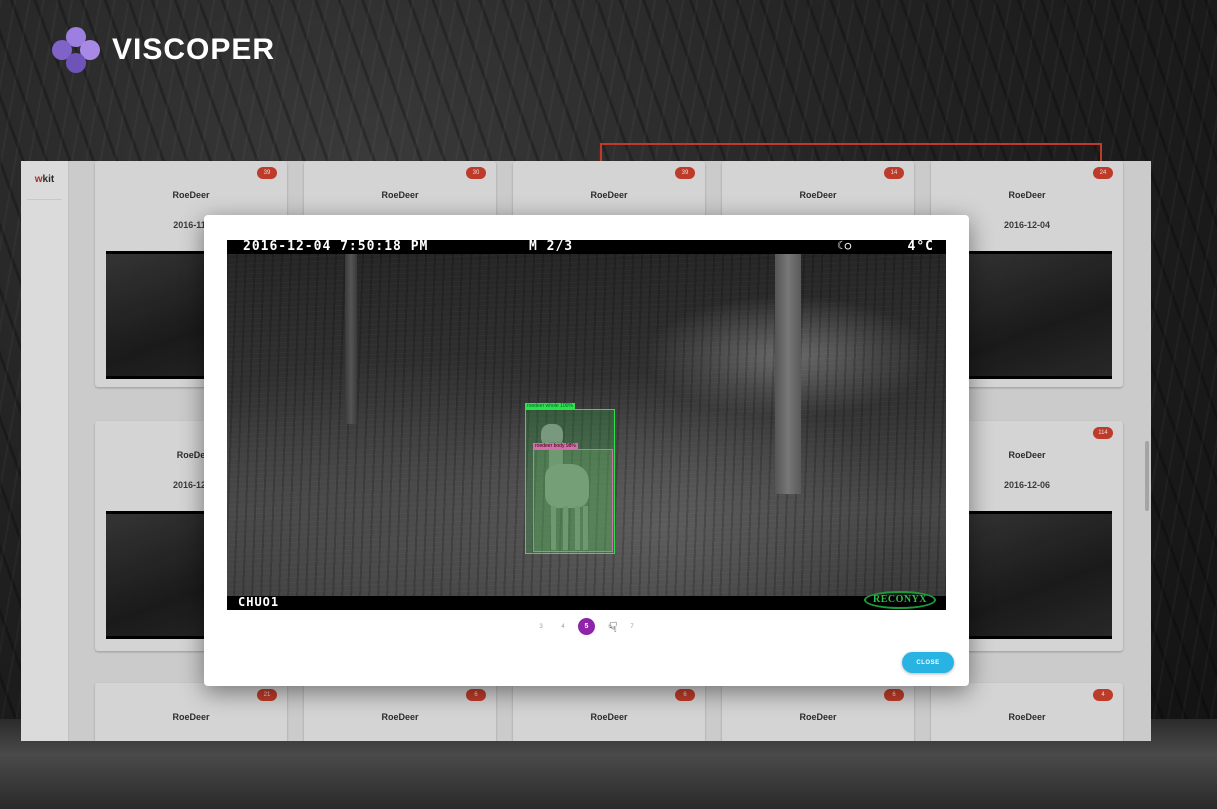 Image resolution: width=1217 pixels, height=809 pixels. What do you see at coordinates (550, 406) in the screenshot?
I see `detection-label: roedeer whole 100%` at bounding box center [550, 406].